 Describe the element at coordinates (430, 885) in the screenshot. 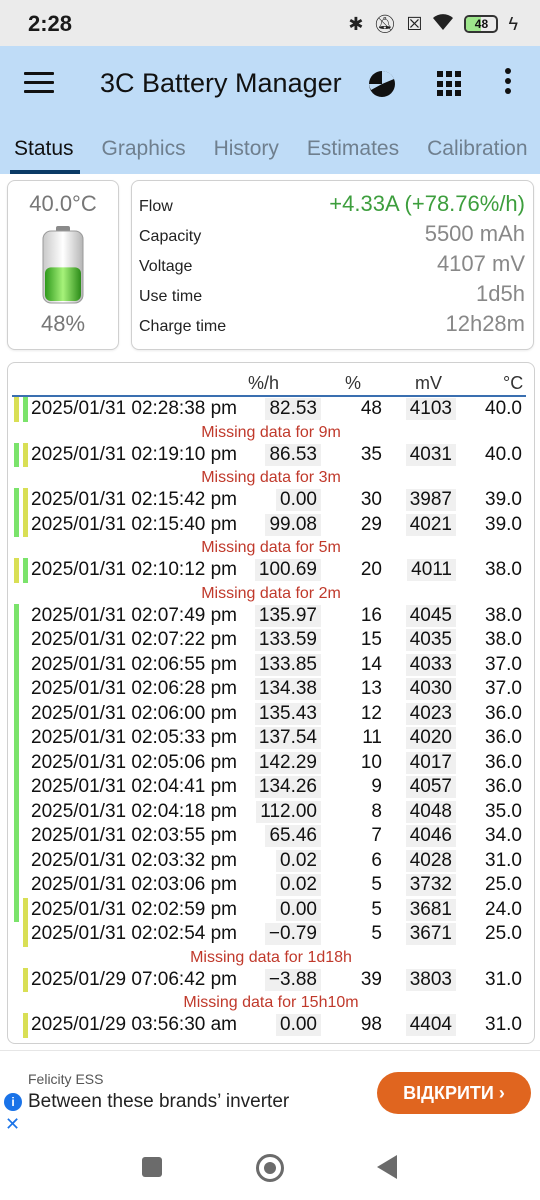

I see `row-voltage: 3732` at that location.